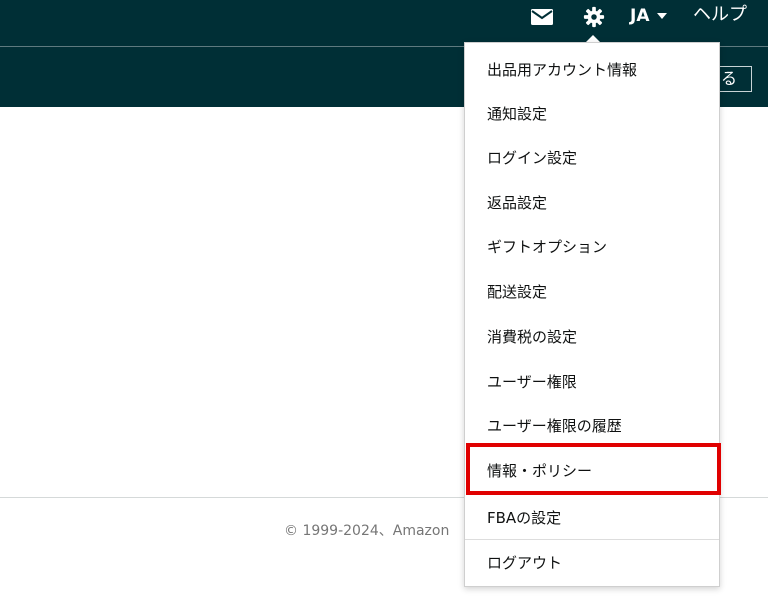  What do you see at coordinates (542, 17) in the screenshot?
I see `mail-icon` at bounding box center [542, 17].